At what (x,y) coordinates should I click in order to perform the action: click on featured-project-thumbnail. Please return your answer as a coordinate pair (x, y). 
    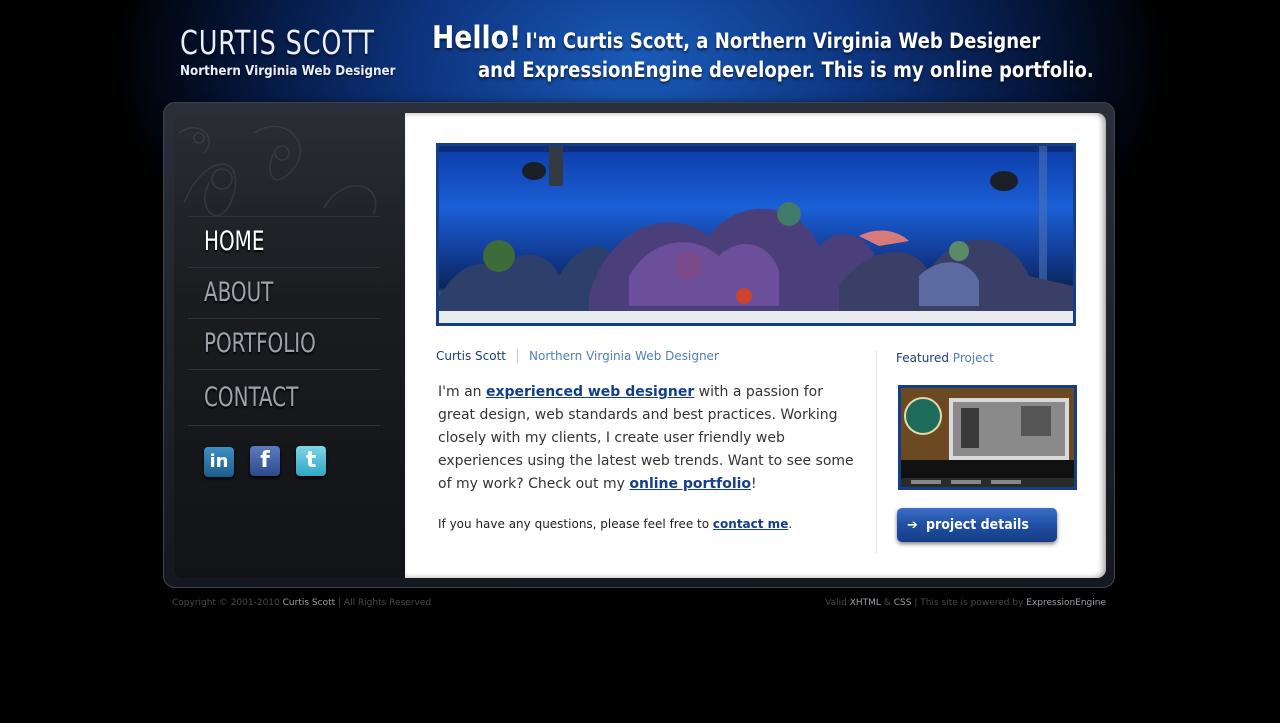
    Looking at the image, I should click on (987, 437).